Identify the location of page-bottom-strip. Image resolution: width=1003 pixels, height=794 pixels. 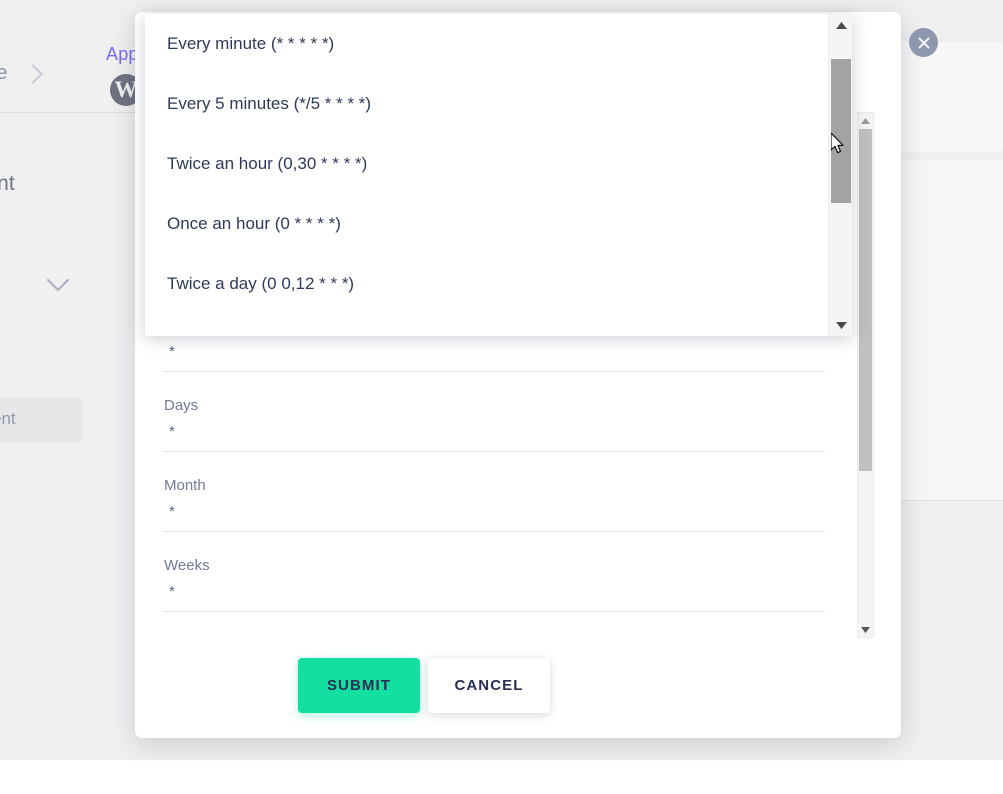
(501, 777).